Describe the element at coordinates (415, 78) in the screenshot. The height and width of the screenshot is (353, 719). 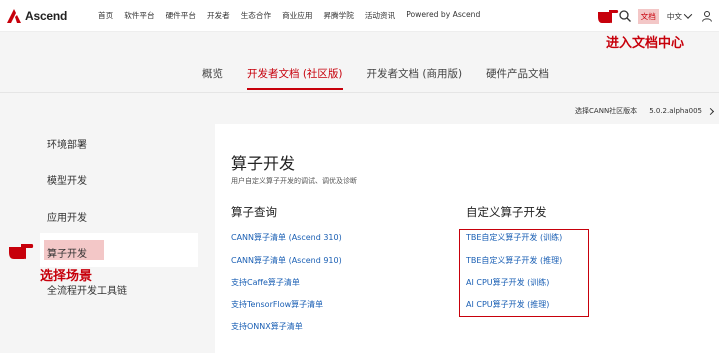
I see `tab-developer-docs-commercial: 开发者文档 (商用版)` at that location.